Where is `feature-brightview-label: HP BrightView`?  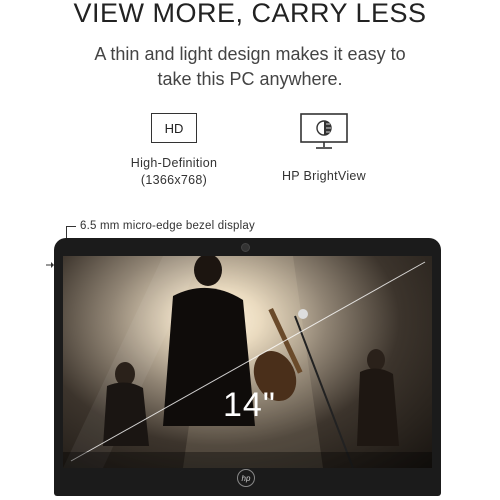
feature-brightview-label: HP BrightView is located at coordinates (324, 176).